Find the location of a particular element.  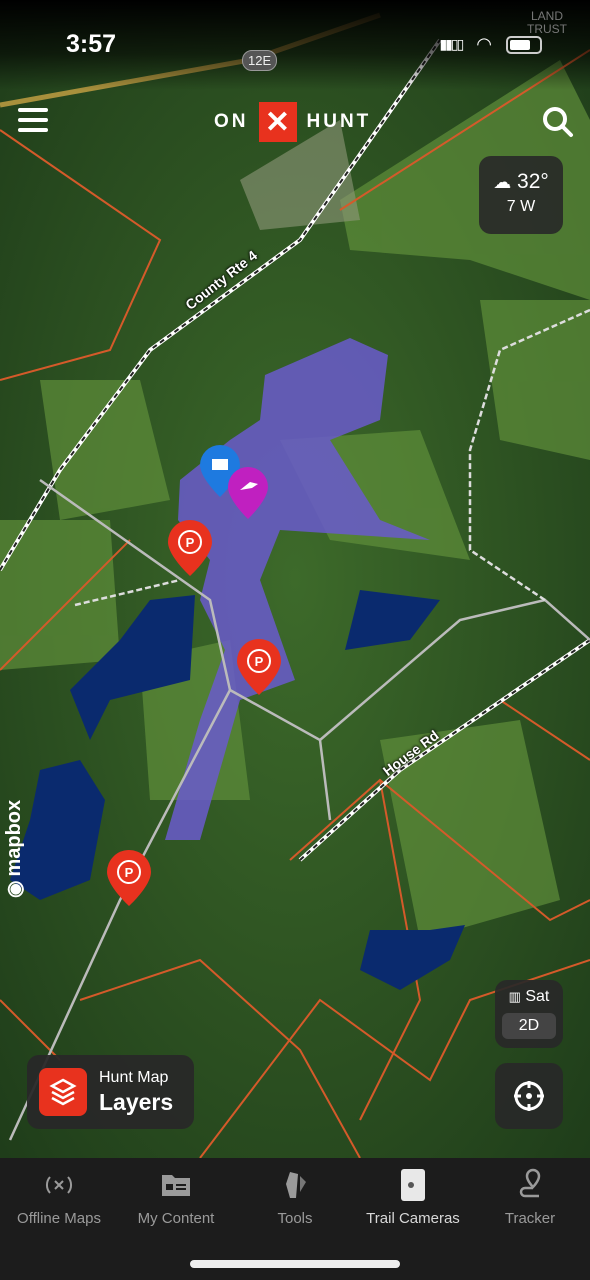

logo-hunt: HUNT is located at coordinates (339, 121).